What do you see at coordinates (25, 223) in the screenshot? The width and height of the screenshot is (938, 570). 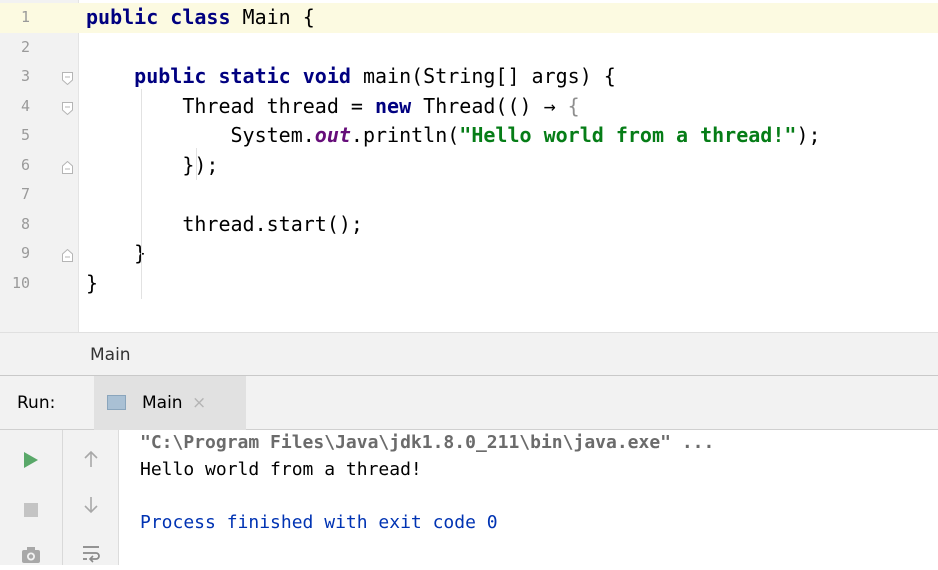 I see `line-number: 8` at bounding box center [25, 223].